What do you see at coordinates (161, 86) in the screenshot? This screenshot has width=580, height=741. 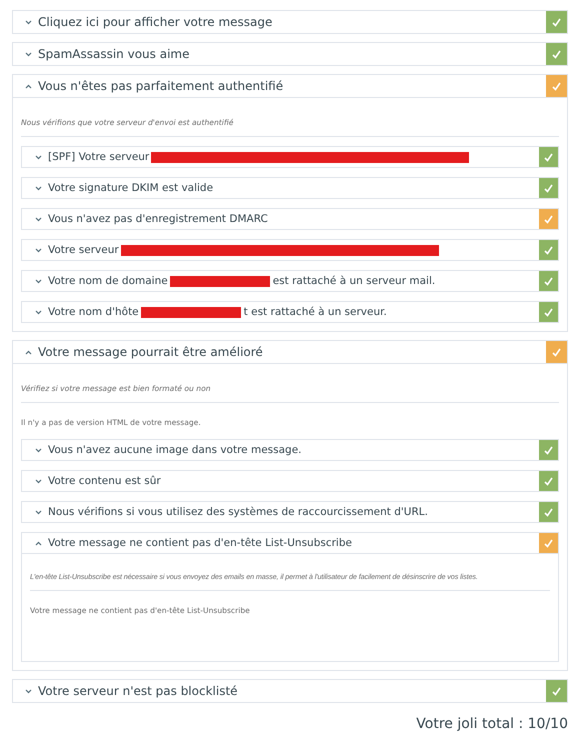 I see `section-title: Vous n'êtes pas parfaitement authentifié` at bounding box center [161, 86].